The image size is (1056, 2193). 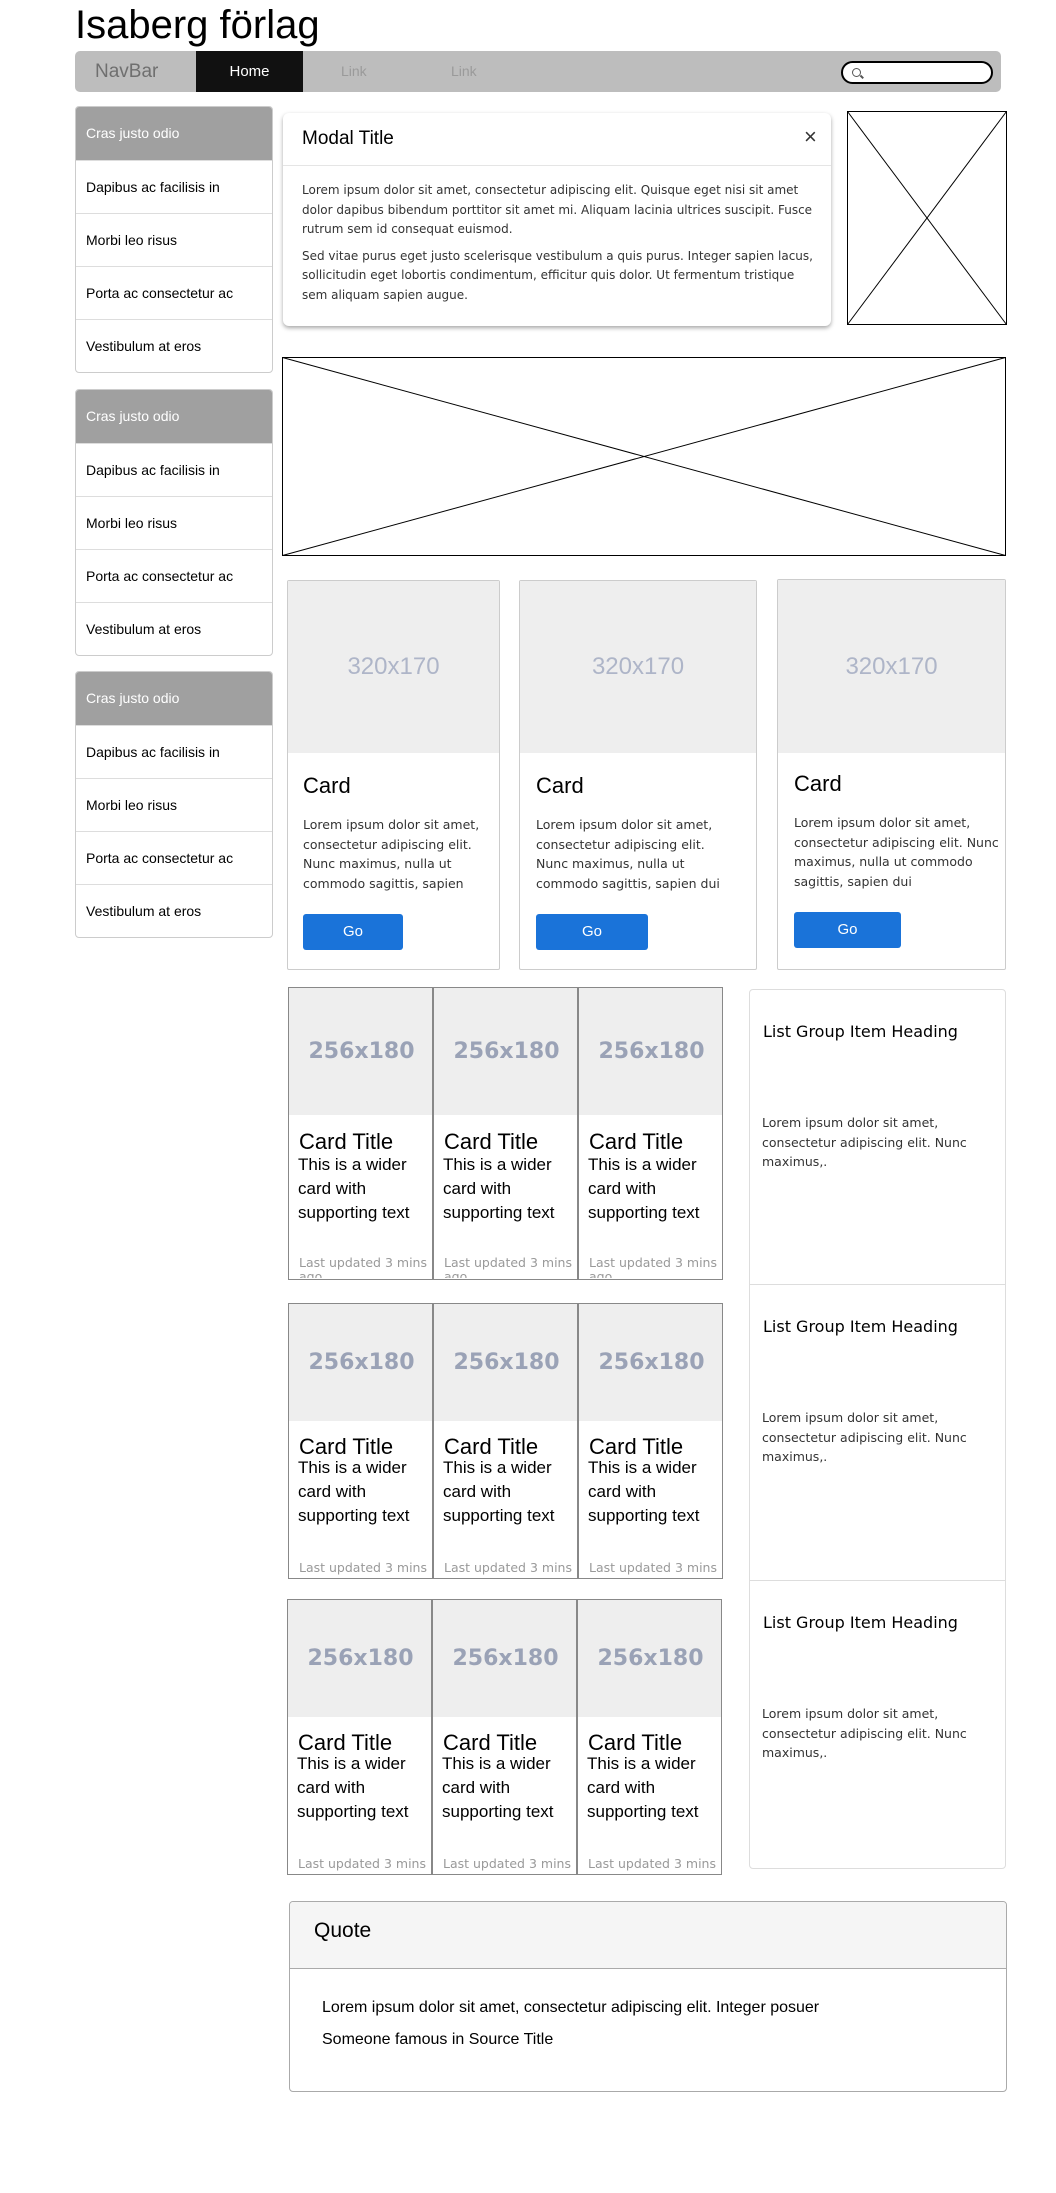 What do you see at coordinates (348, 138) in the screenshot?
I see `modal-title: Modal Title` at bounding box center [348, 138].